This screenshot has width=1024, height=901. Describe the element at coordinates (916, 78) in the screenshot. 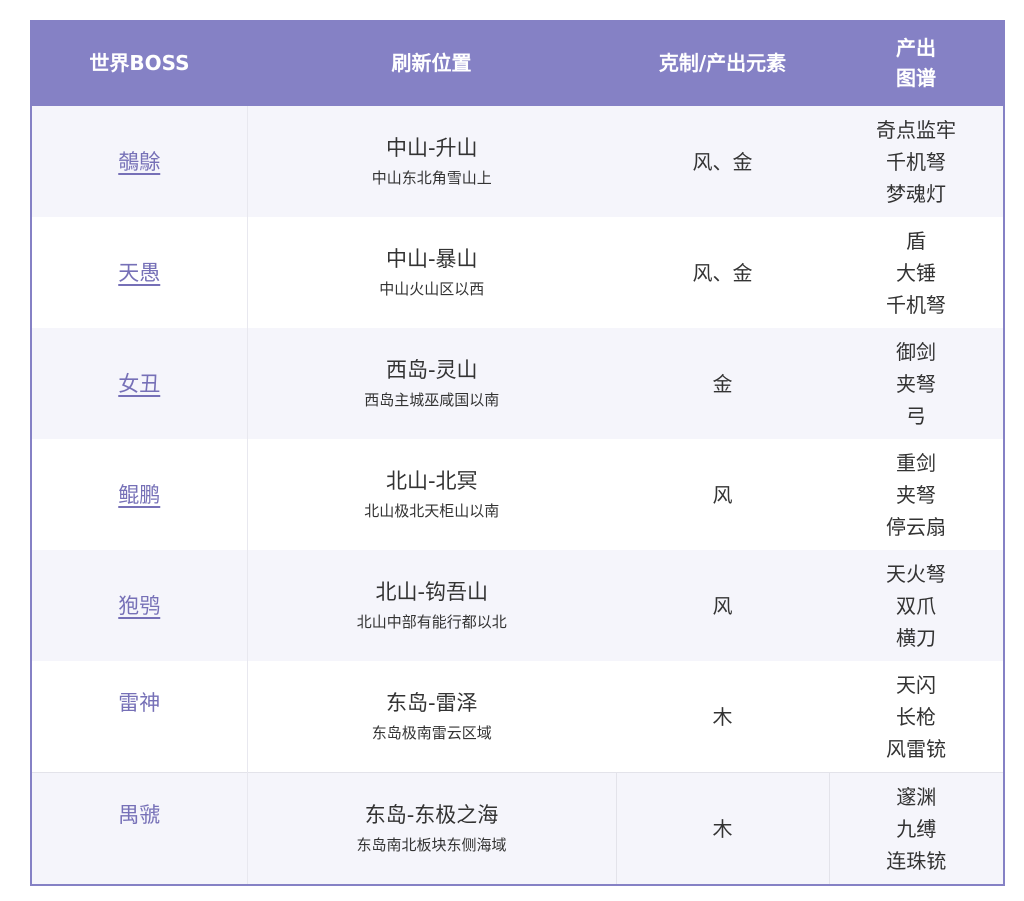

I see `header-maps-line2: 图谱` at that location.